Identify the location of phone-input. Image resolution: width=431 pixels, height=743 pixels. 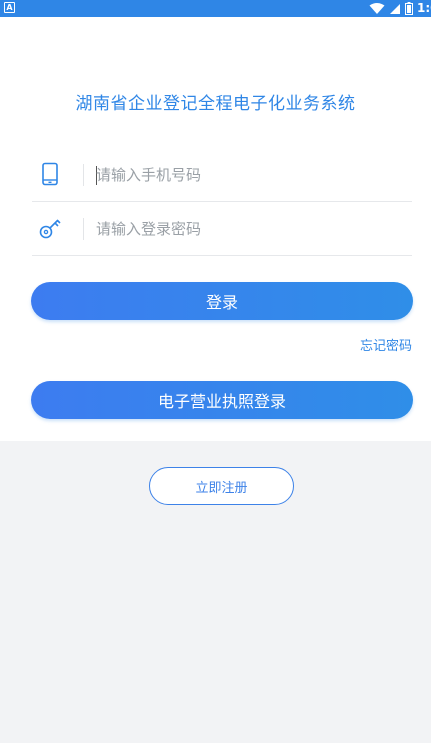
(246, 175).